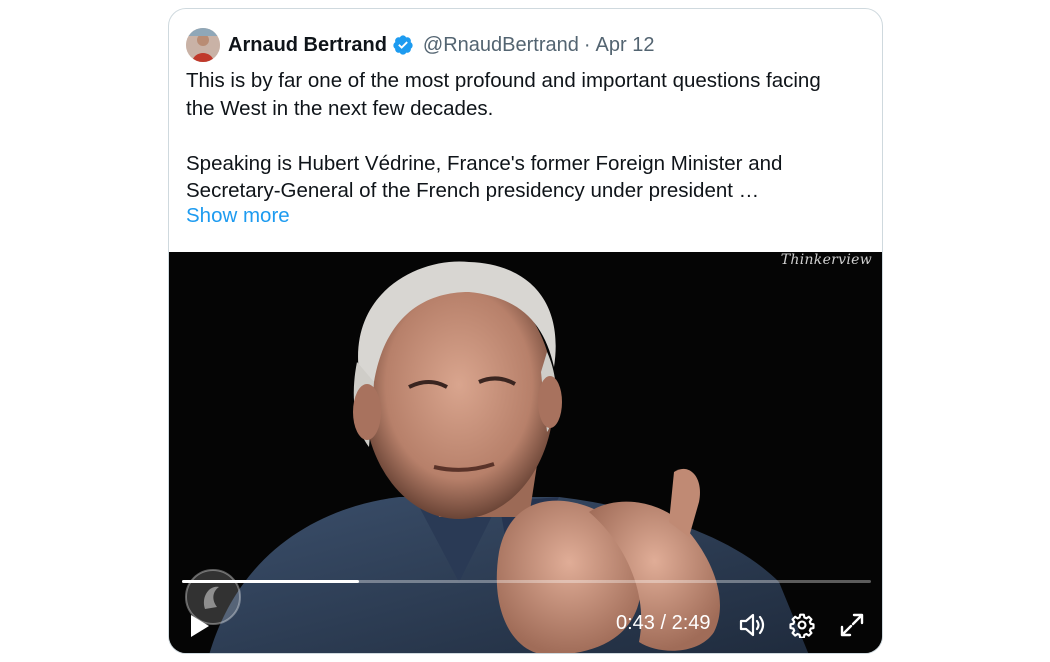 Image resolution: width=1050 pixels, height=662 pixels. Describe the element at coordinates (753, 627) in the screenshot. I see `volume-icon` at that location.